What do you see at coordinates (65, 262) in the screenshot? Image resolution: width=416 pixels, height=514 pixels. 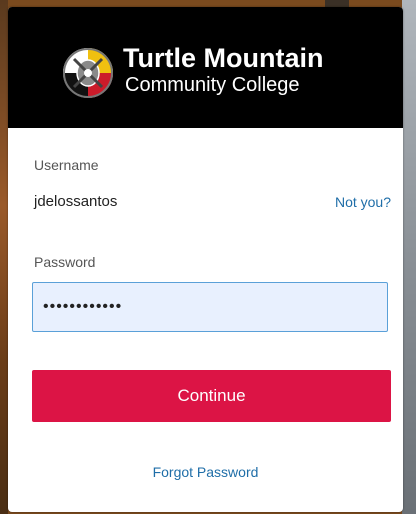 I see `password-label: Password` at bounding box center [65, 262].